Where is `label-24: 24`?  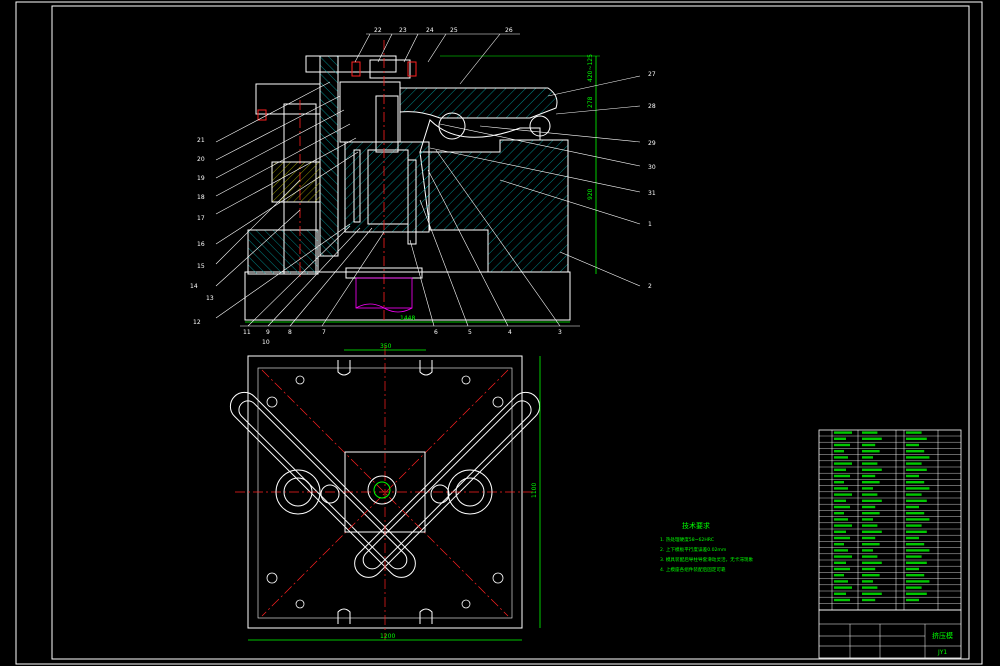
label-24: 24 is located at coordinates (430, 30).